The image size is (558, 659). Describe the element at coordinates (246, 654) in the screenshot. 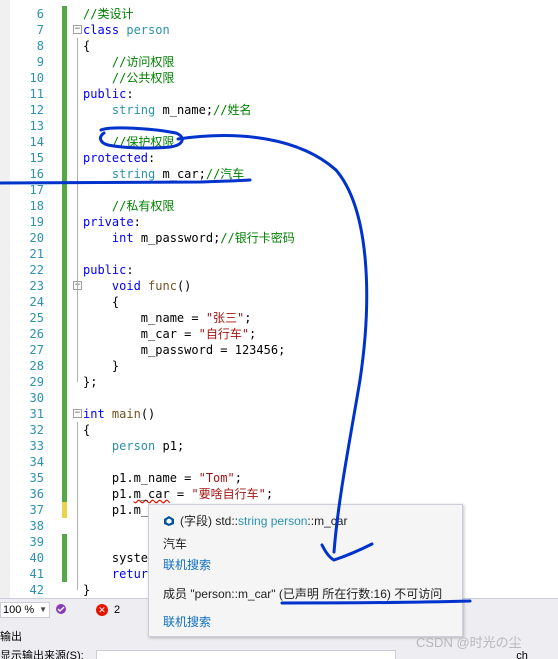

I see `output-source-select` at that location.